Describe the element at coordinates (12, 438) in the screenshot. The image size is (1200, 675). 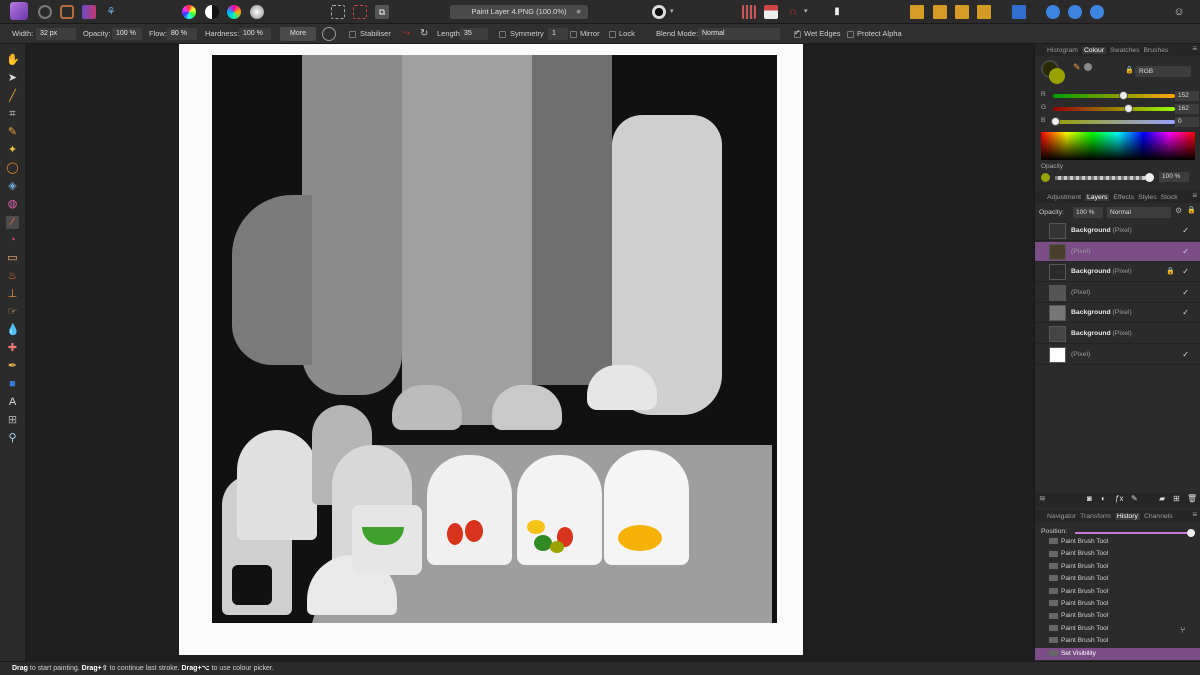
I see `zoom-tool-icon: ⚲` at that location.